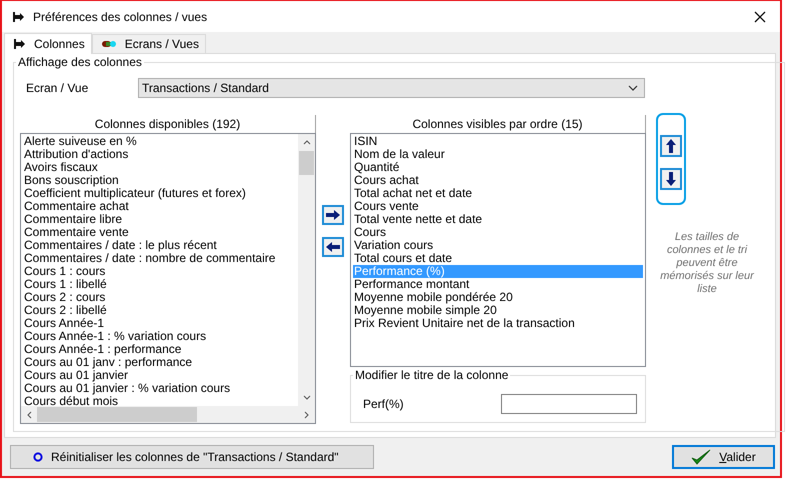 Image resolution: width=794 pixels, height=483 pixels. Describe the element at coordinates (80, 62) in the screenshot. I see `group-title: Affichage des colonnes` at that location.